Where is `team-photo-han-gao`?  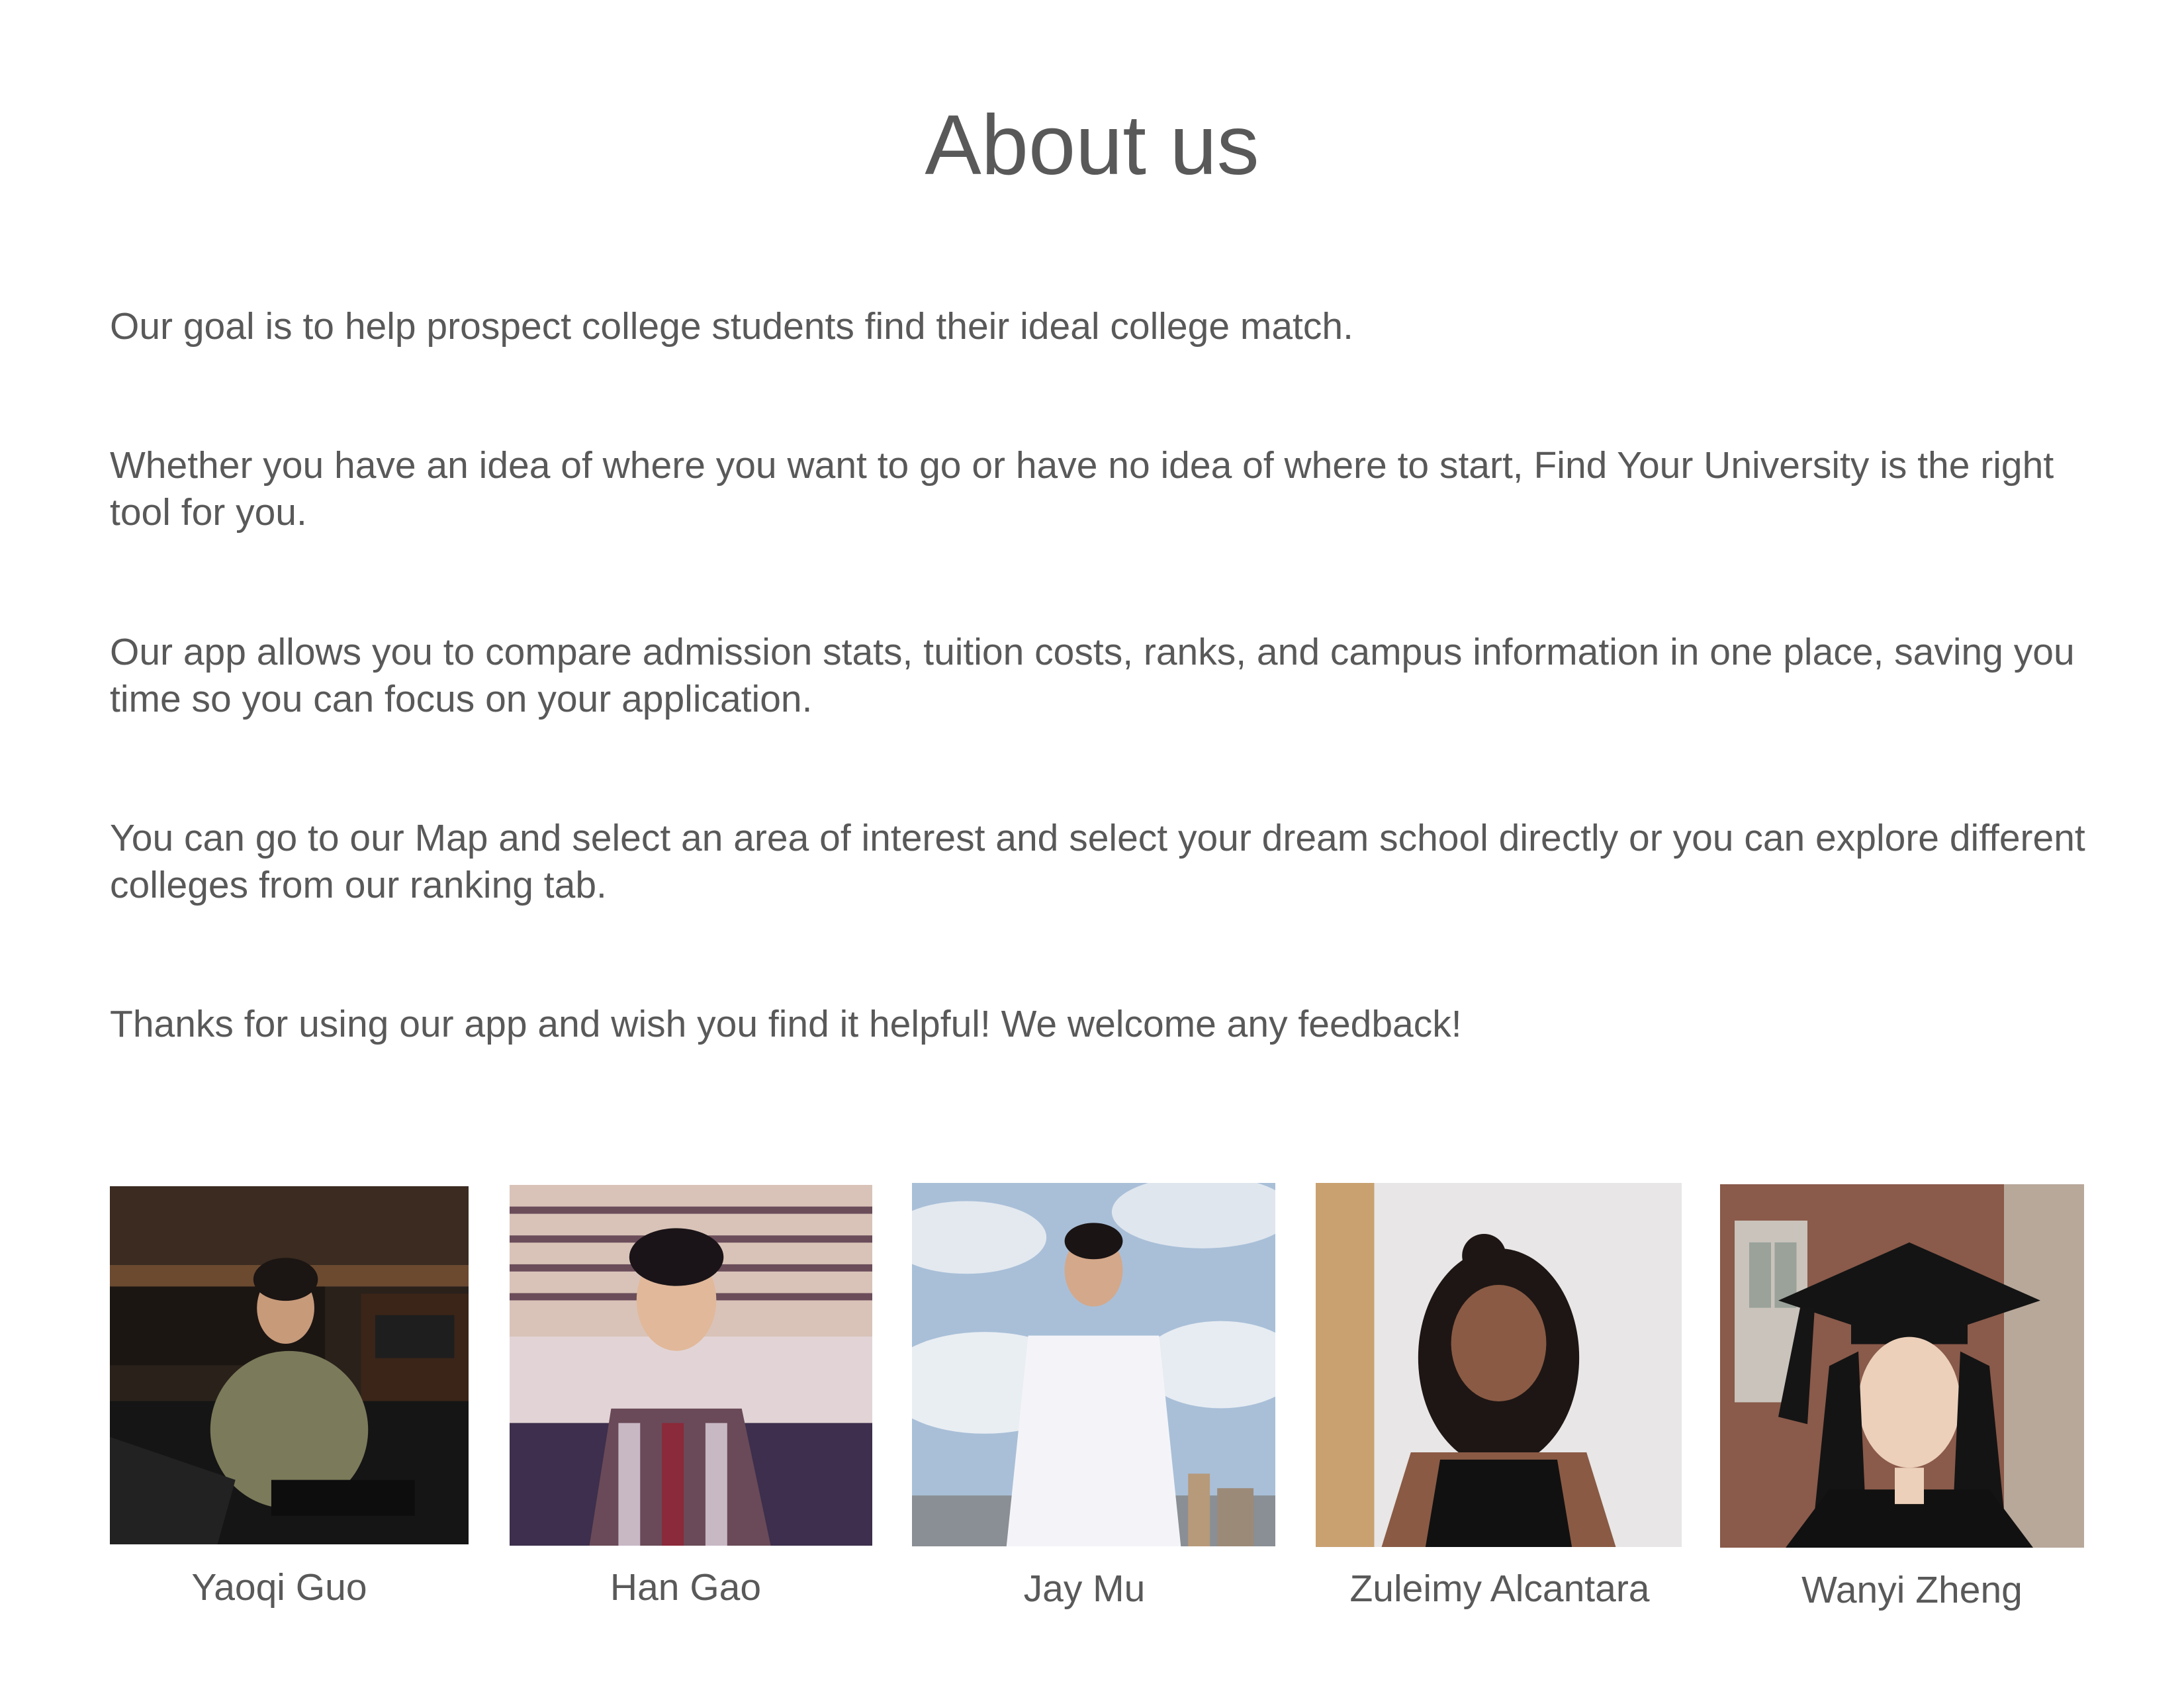
team-photo-han-gao is located at coordinates (691, 1365).